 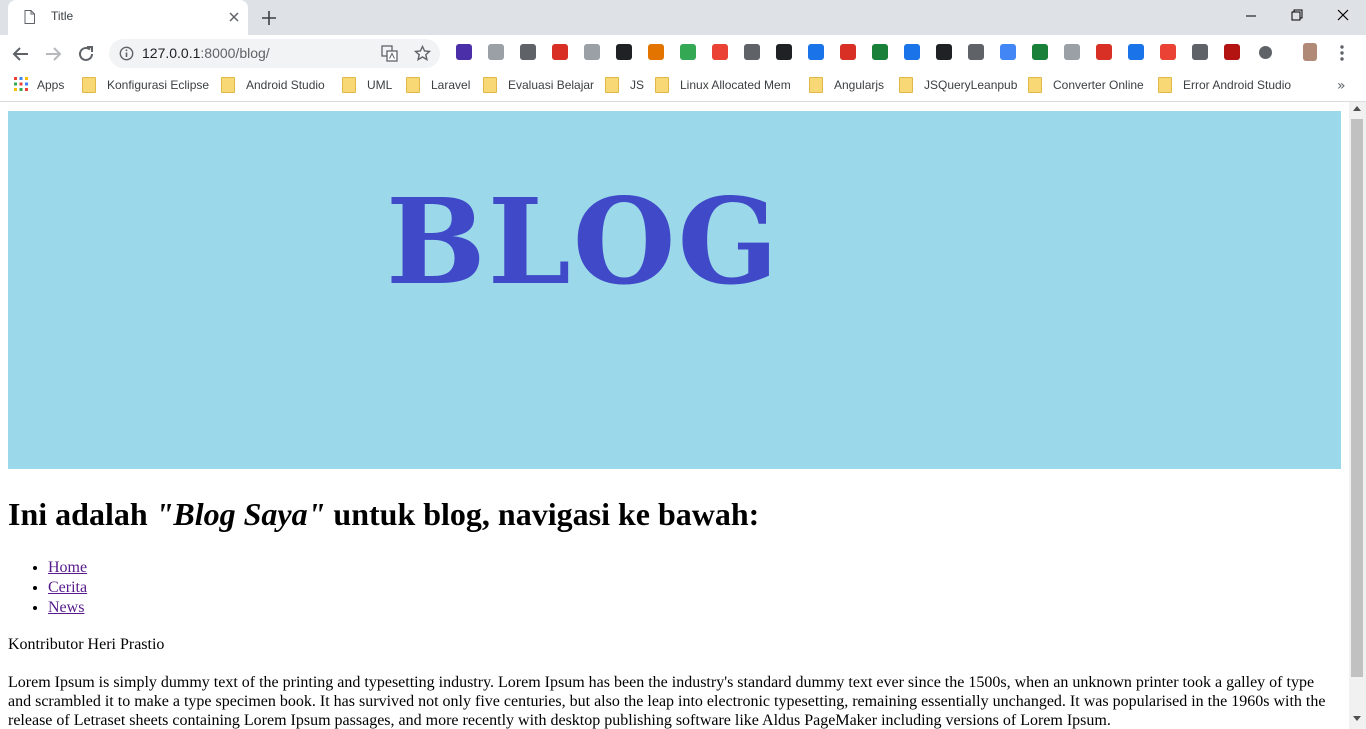 I want to click on nav-link-cerita: Cerita, so click(x=67, y=587).